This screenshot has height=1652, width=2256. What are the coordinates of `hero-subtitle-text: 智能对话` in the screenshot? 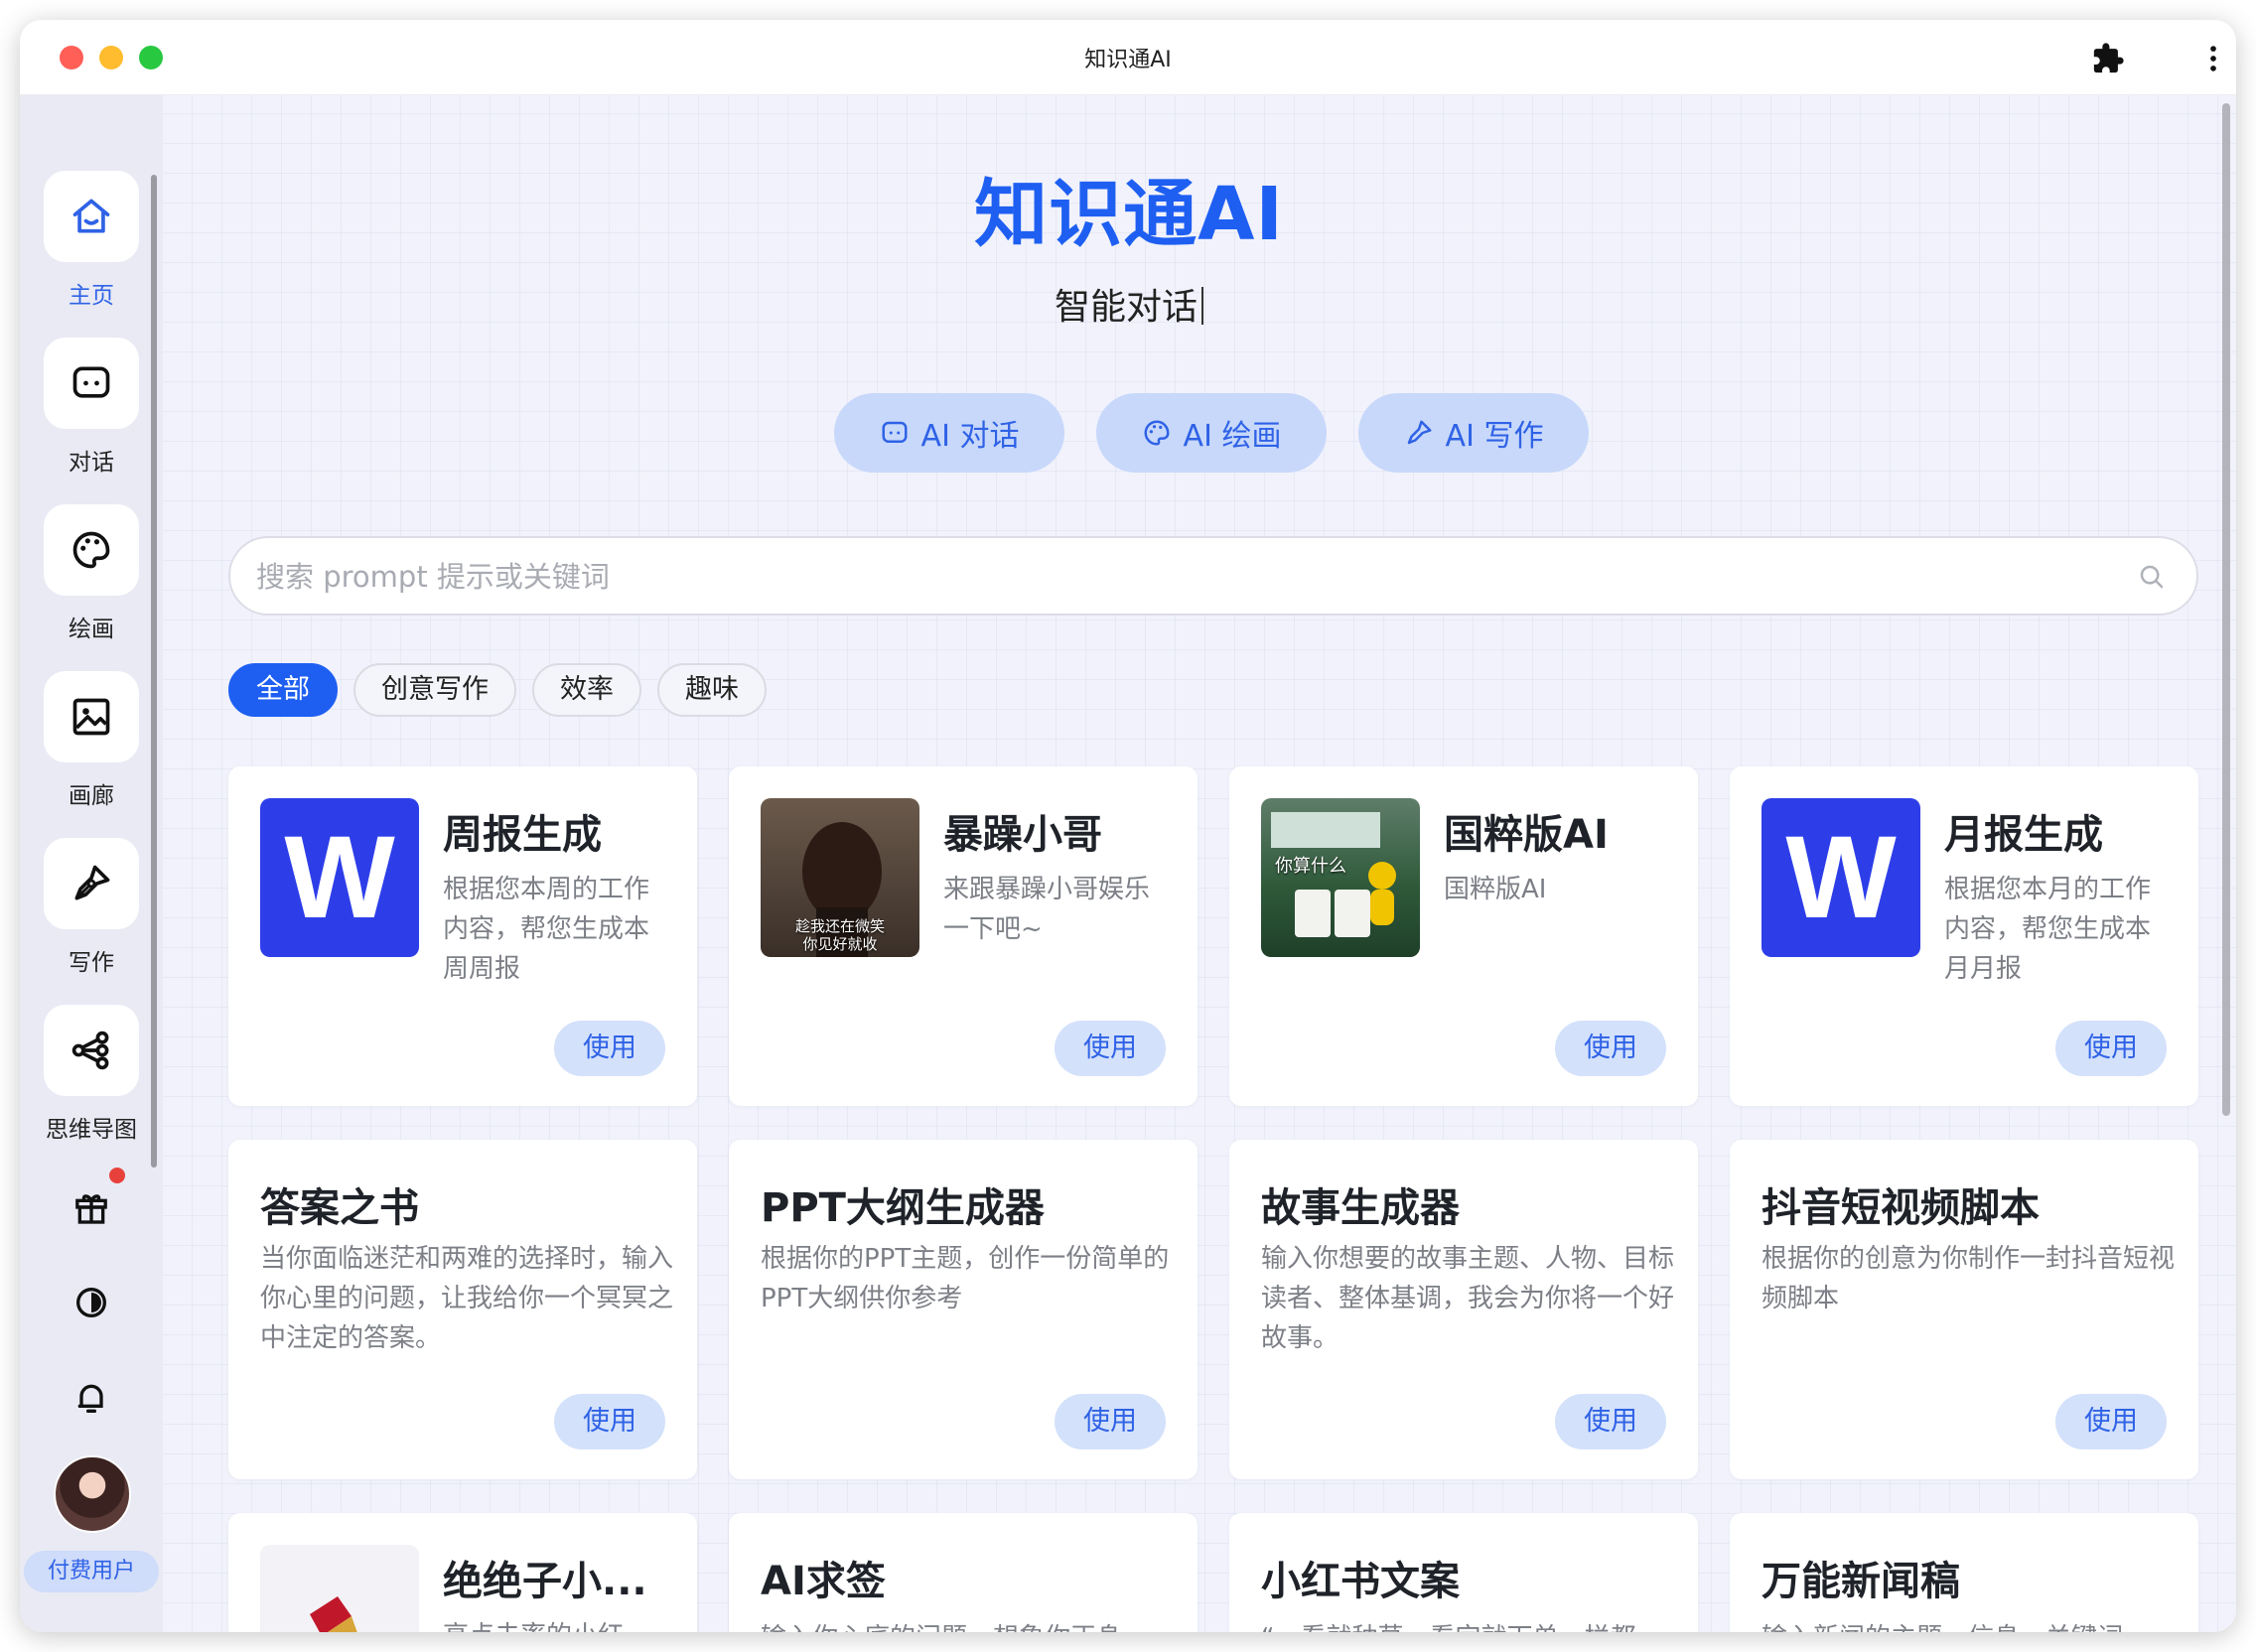 It's located at (1126, 307).